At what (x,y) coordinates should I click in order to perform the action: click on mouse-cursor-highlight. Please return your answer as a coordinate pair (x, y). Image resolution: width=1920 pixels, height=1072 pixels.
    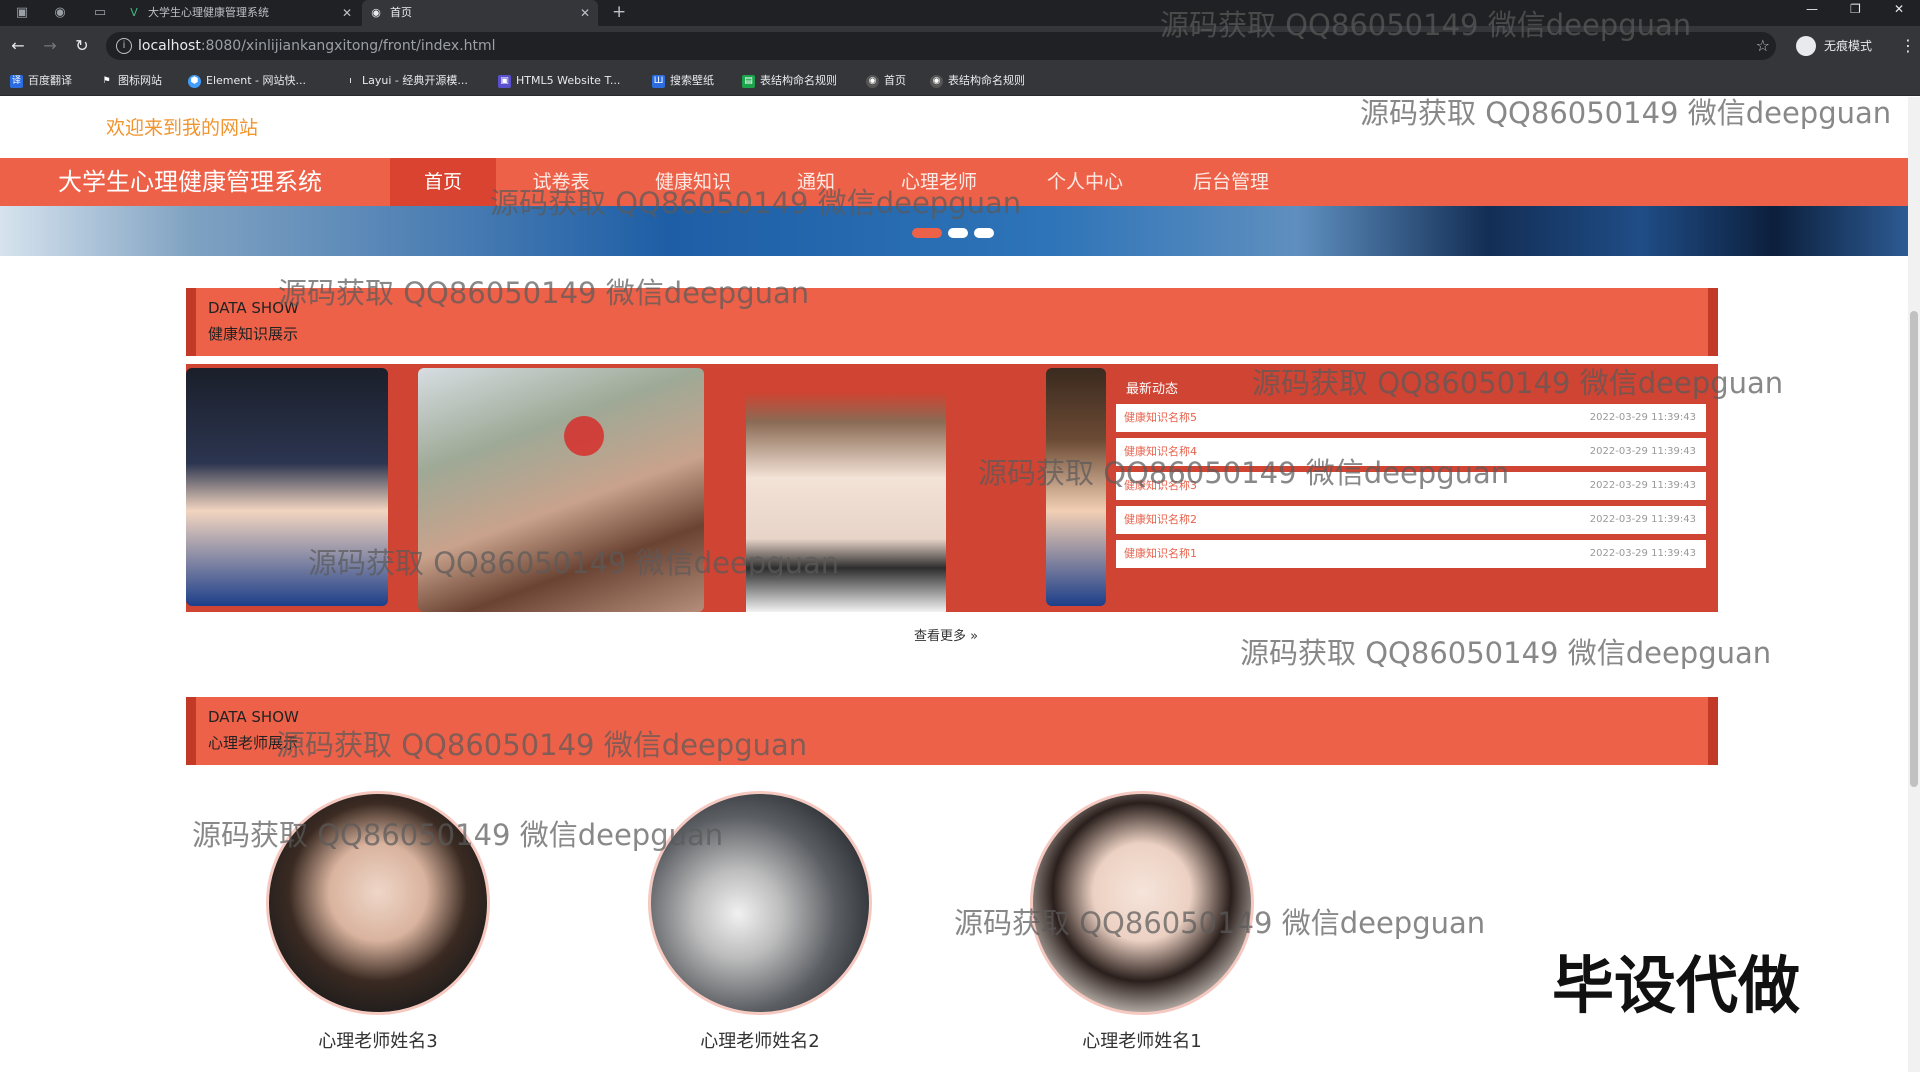
    Looking at the image, I should click on (584, 436).